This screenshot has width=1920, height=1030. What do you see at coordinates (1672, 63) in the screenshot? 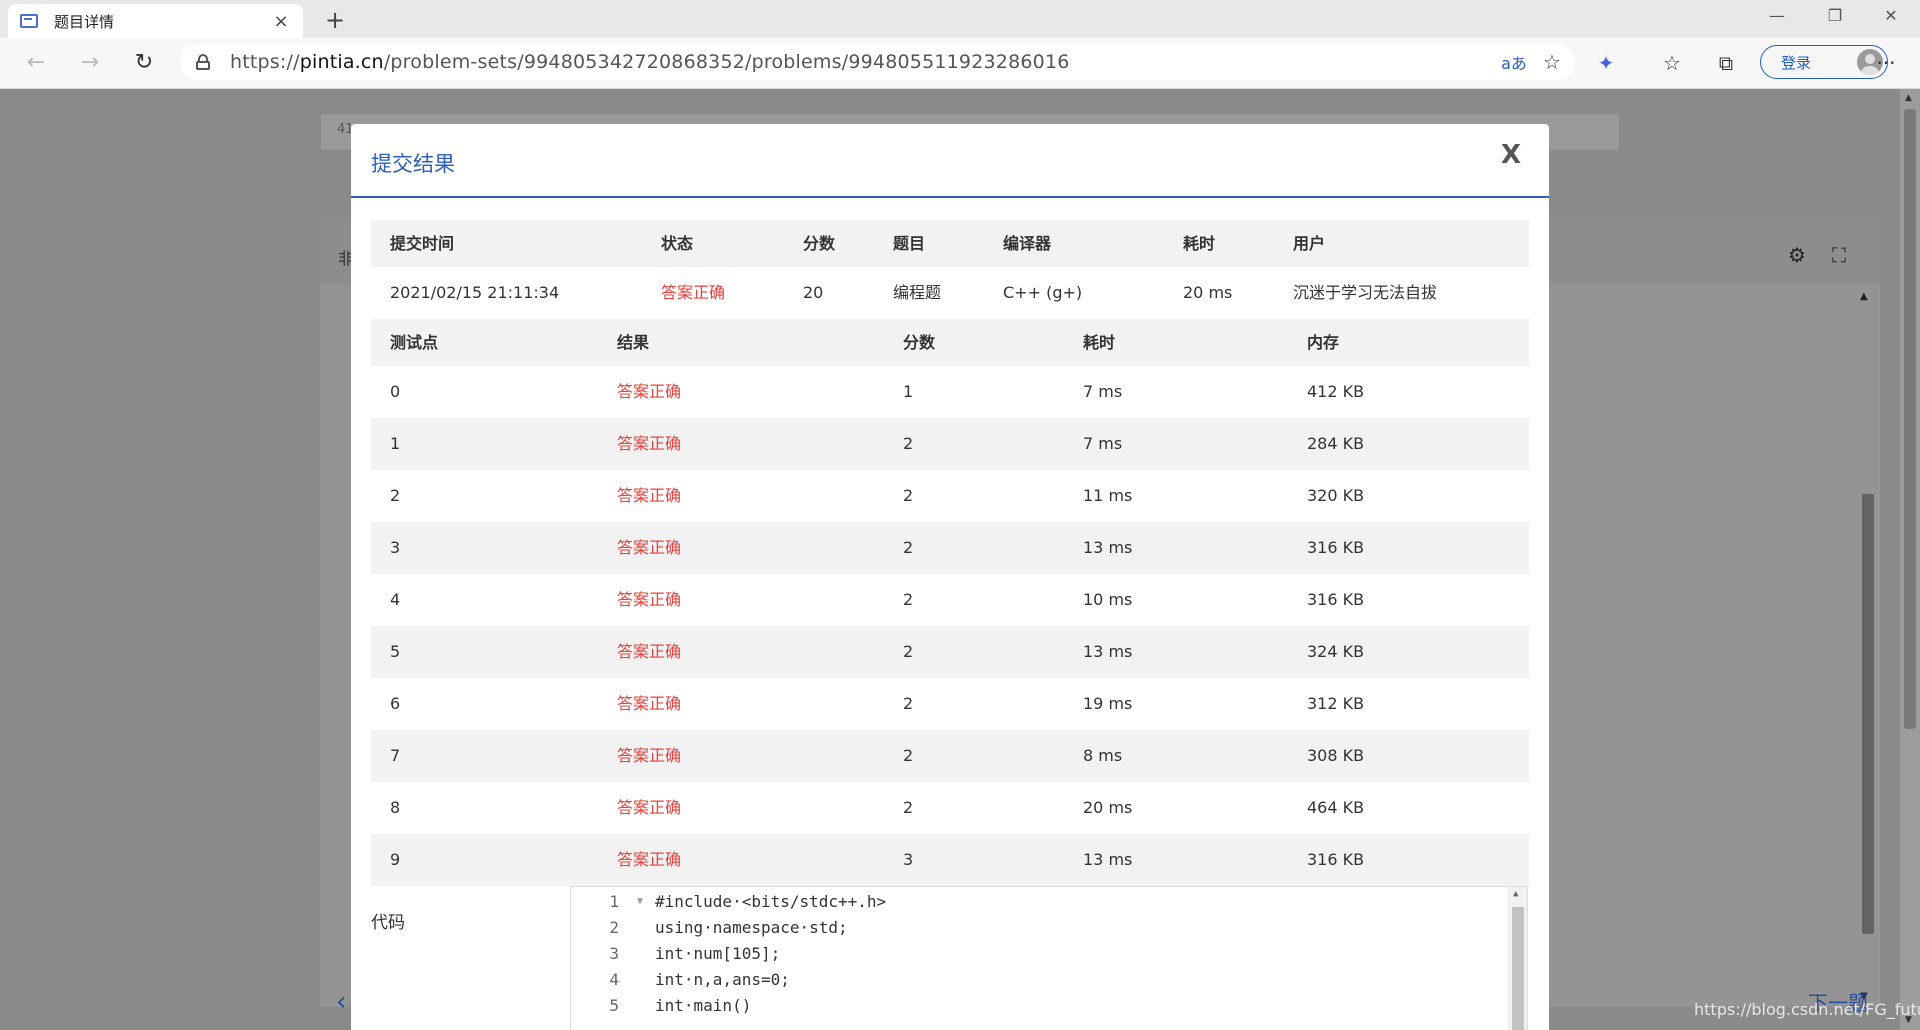
I see `favorites-icon: ☆` at bounding box center [1672, 63].